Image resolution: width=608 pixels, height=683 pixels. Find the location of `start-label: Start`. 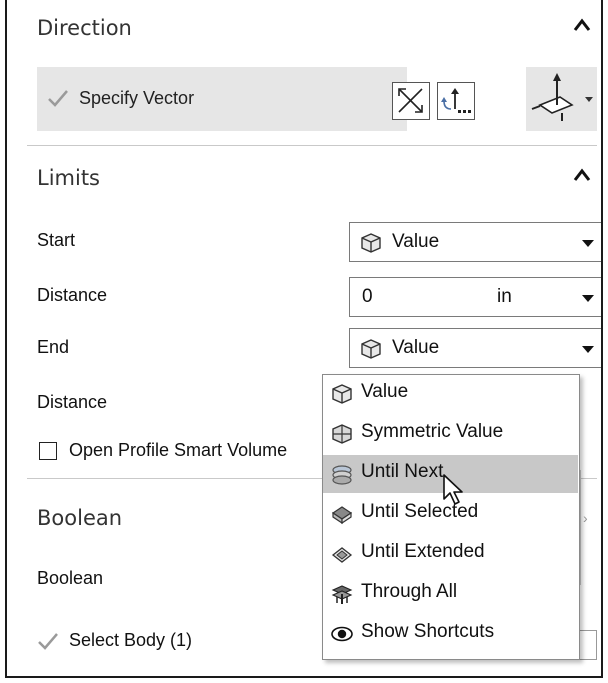

start-label: Start is located at coordinates (56, 240).